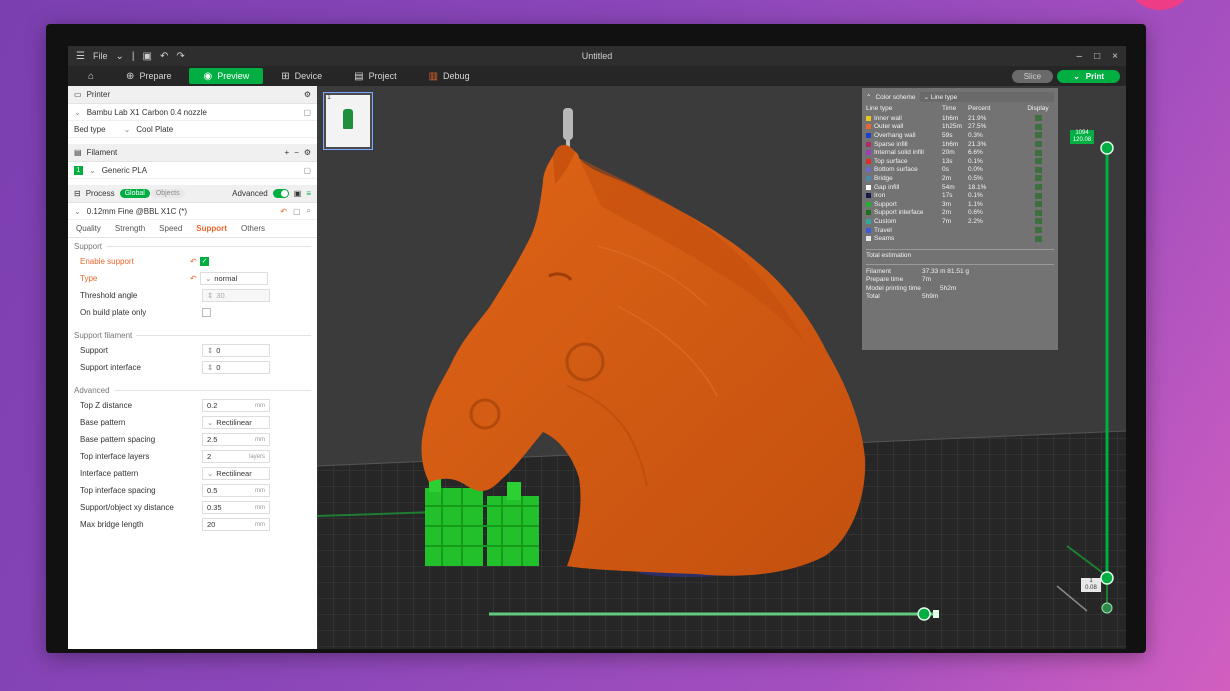  Describe the element at coordinates (236, 507) in the screenshot. I see `advanced-setting-input: 0.35 mm` at that location.